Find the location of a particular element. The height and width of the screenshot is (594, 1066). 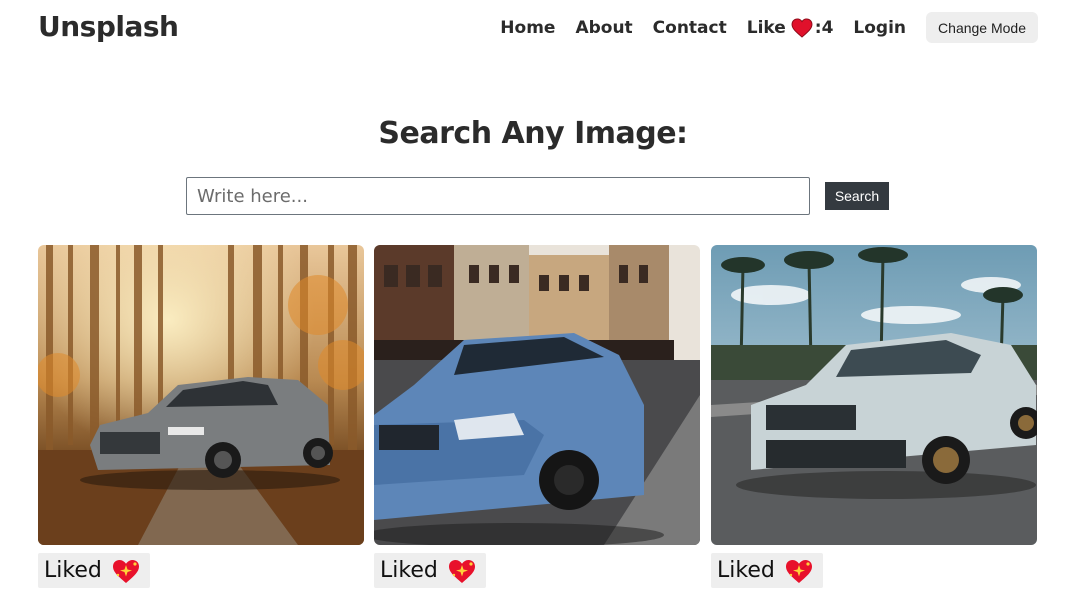

nav-contact: Contact is located at coordinates (690, 28).